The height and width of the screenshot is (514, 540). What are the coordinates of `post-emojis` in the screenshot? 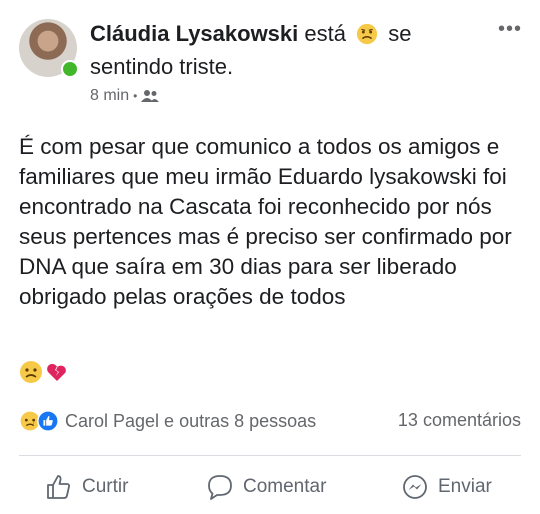 It's located at (44, 374).